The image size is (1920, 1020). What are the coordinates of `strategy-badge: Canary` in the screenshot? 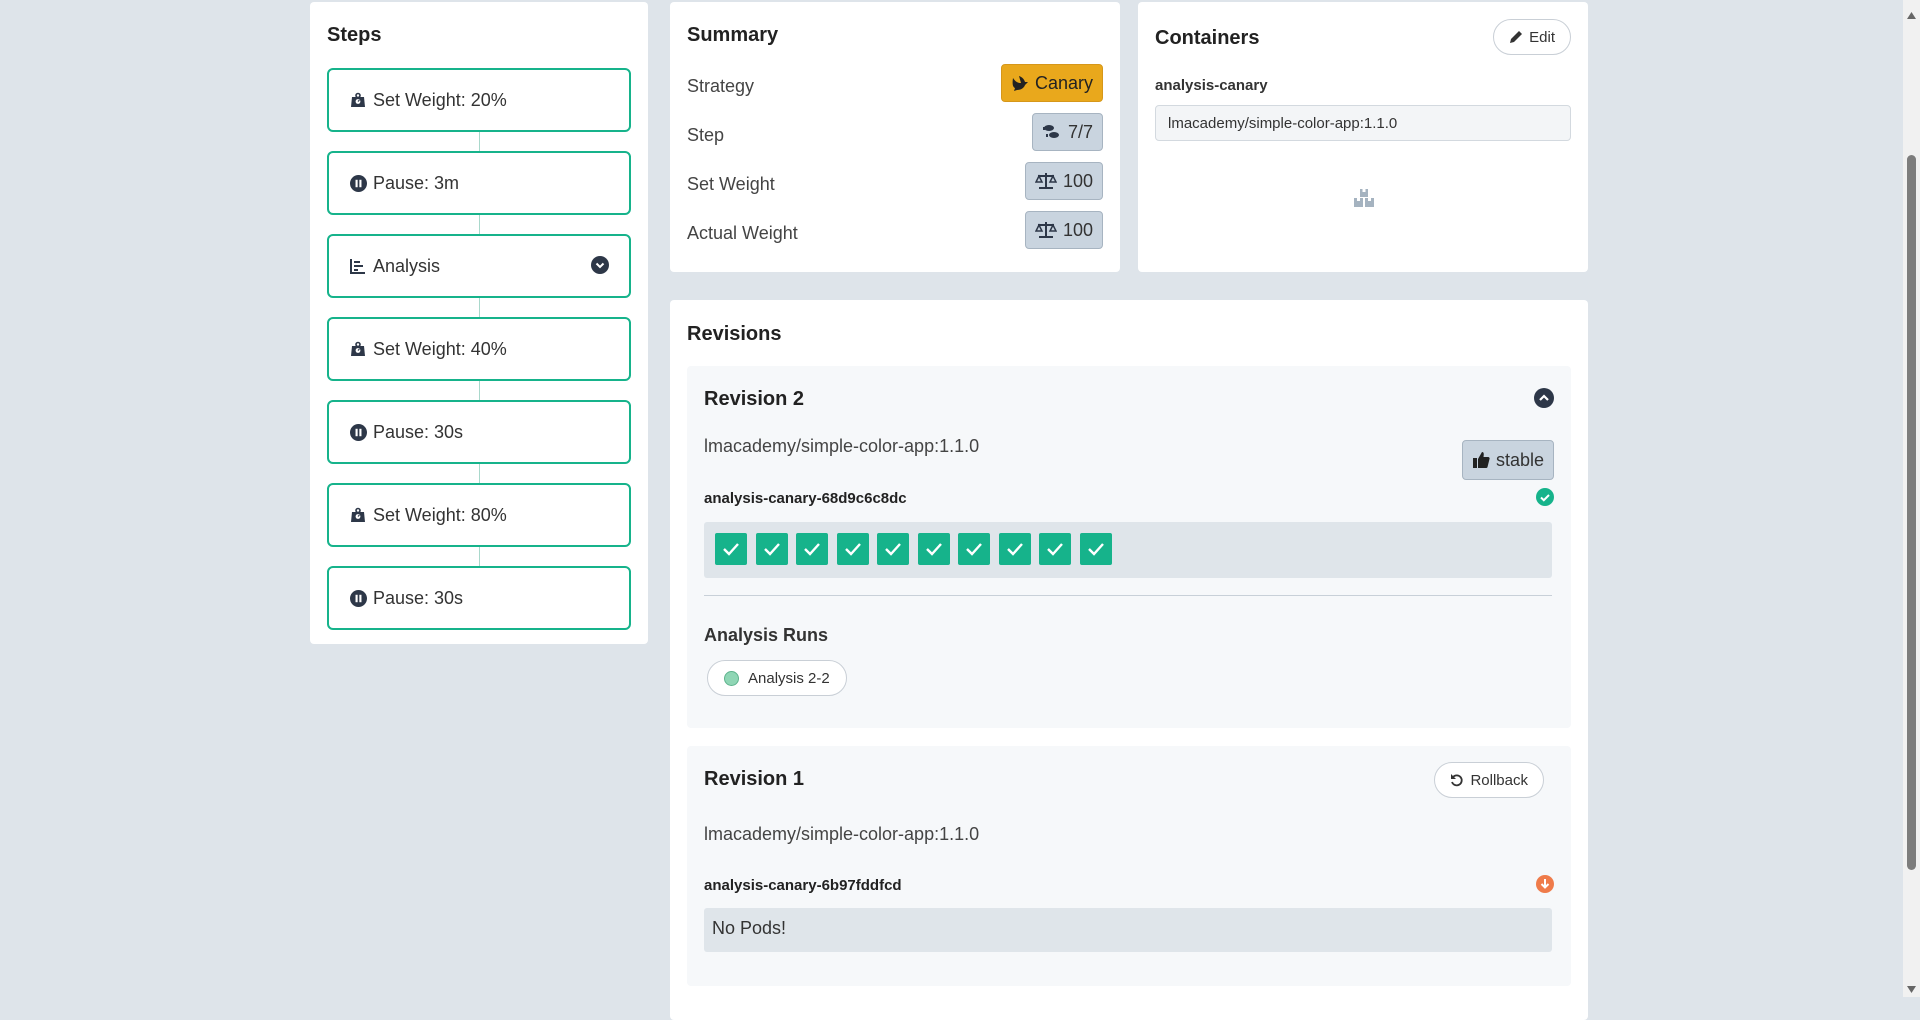 It's located at (1051, 83).